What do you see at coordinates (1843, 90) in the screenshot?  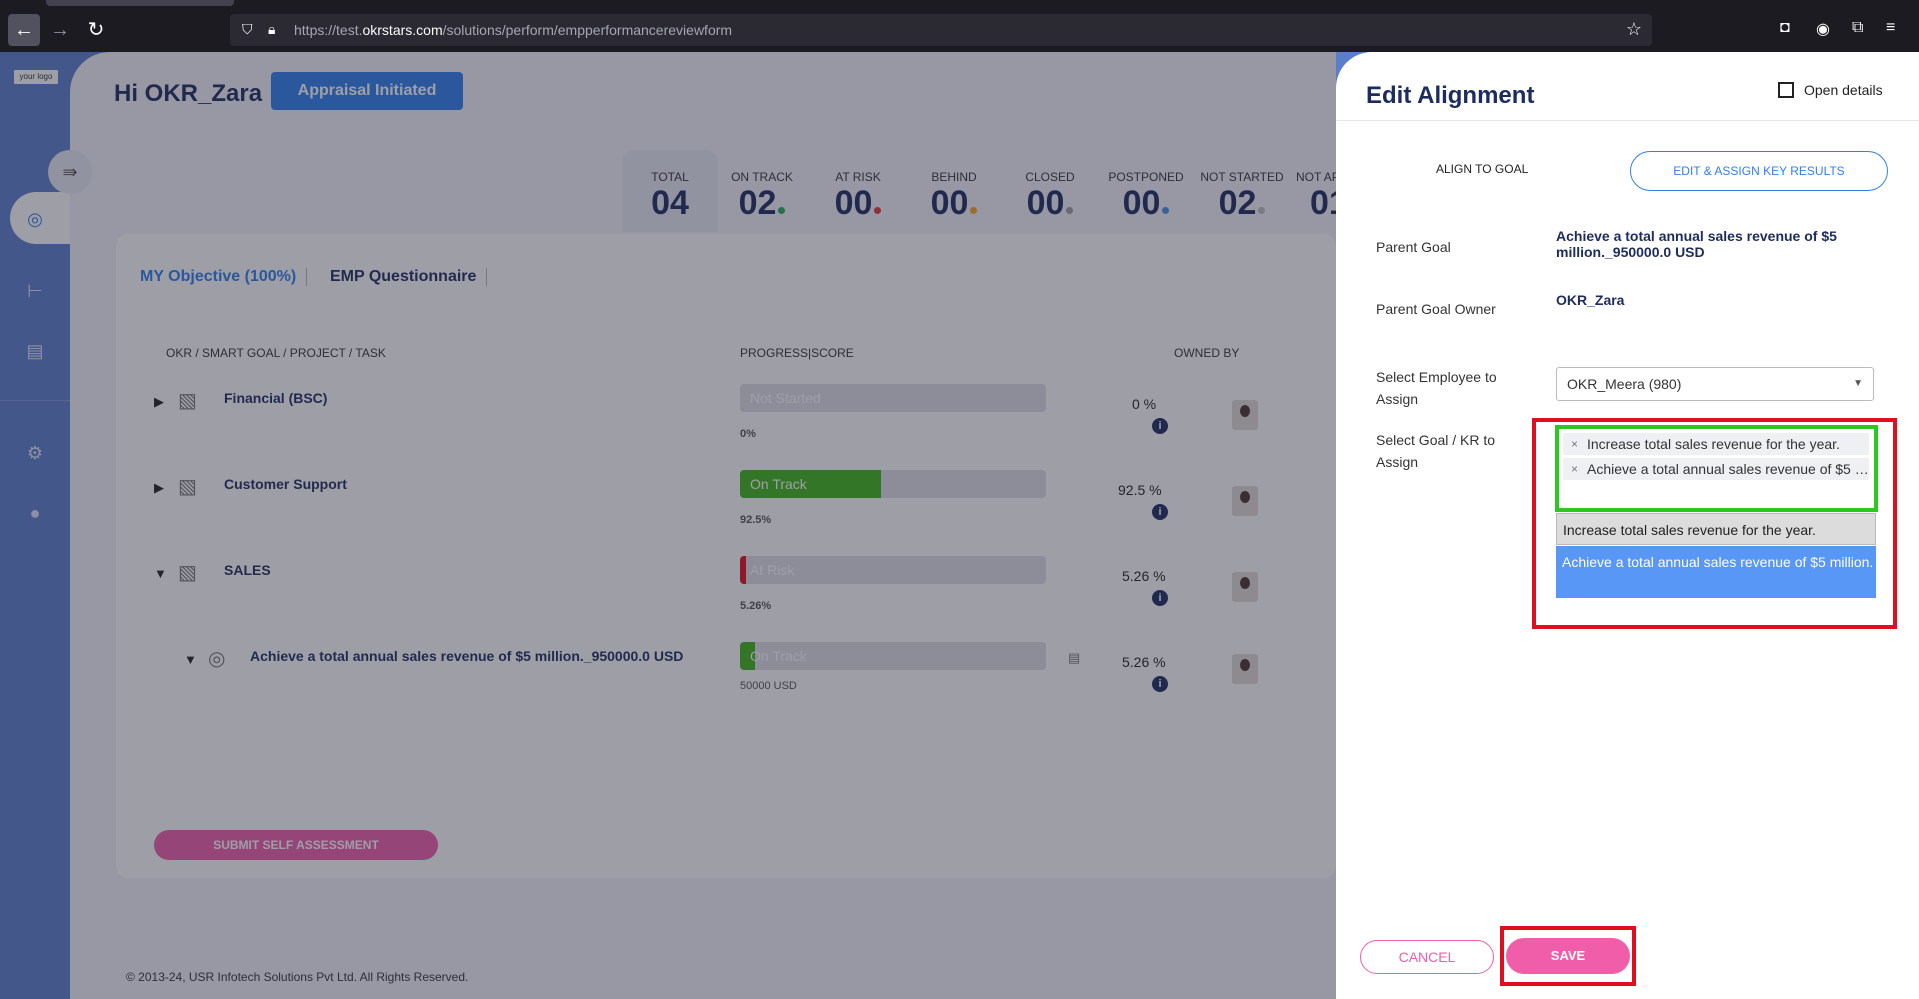 I see `open-details-label: Open details` at bounding box center [1843, 90].